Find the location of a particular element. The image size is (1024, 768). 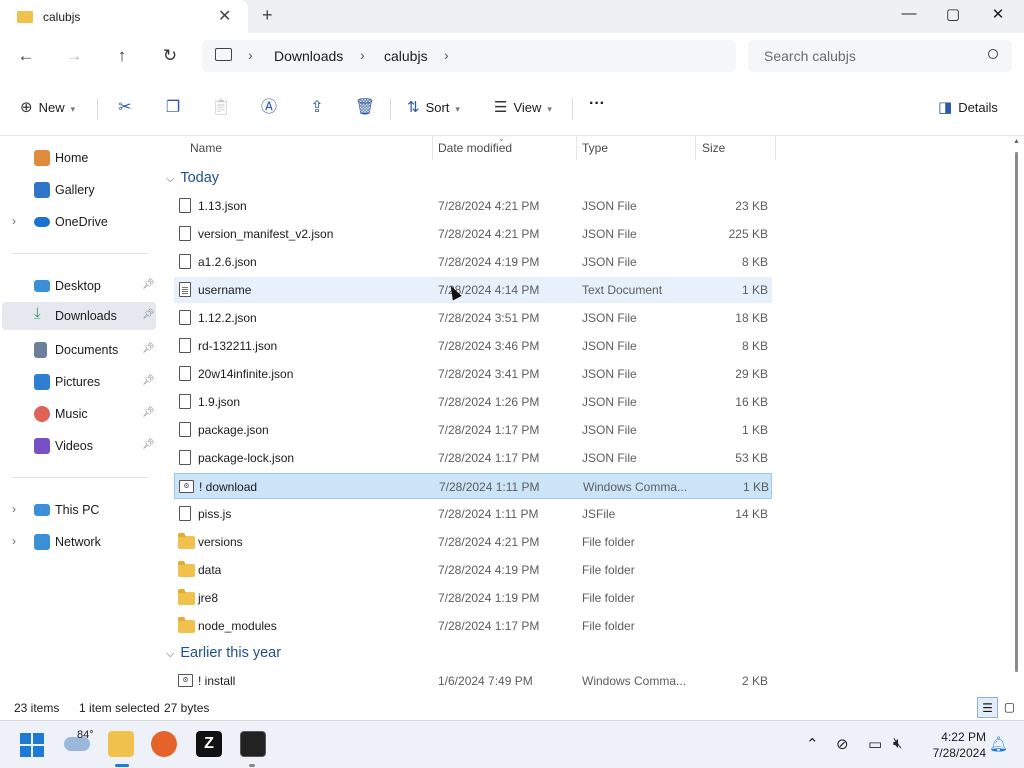

column-header-date: Date modified is located at coordinates (475, 148).